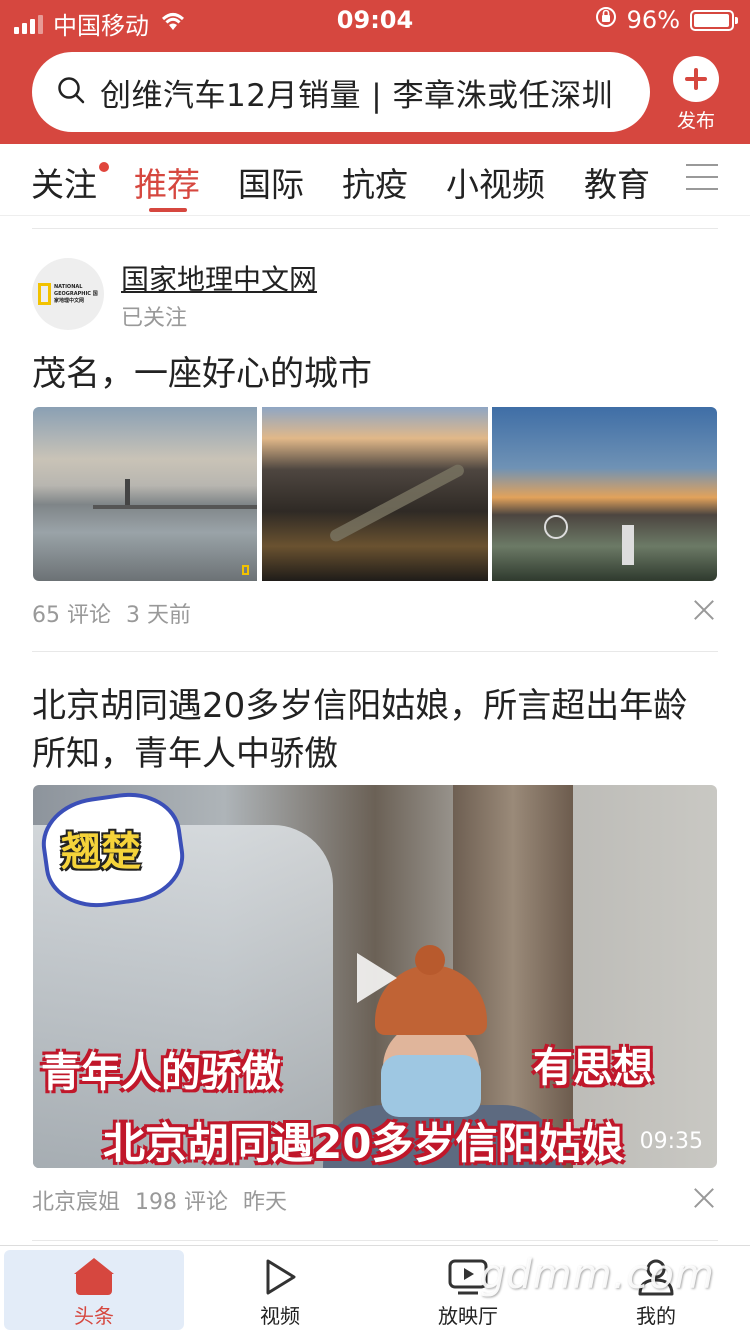 The image size is (750, 1334). Describe the element at coordinates (653, 20) in the screenshot. I see `battery-percent: 96%` at that location.